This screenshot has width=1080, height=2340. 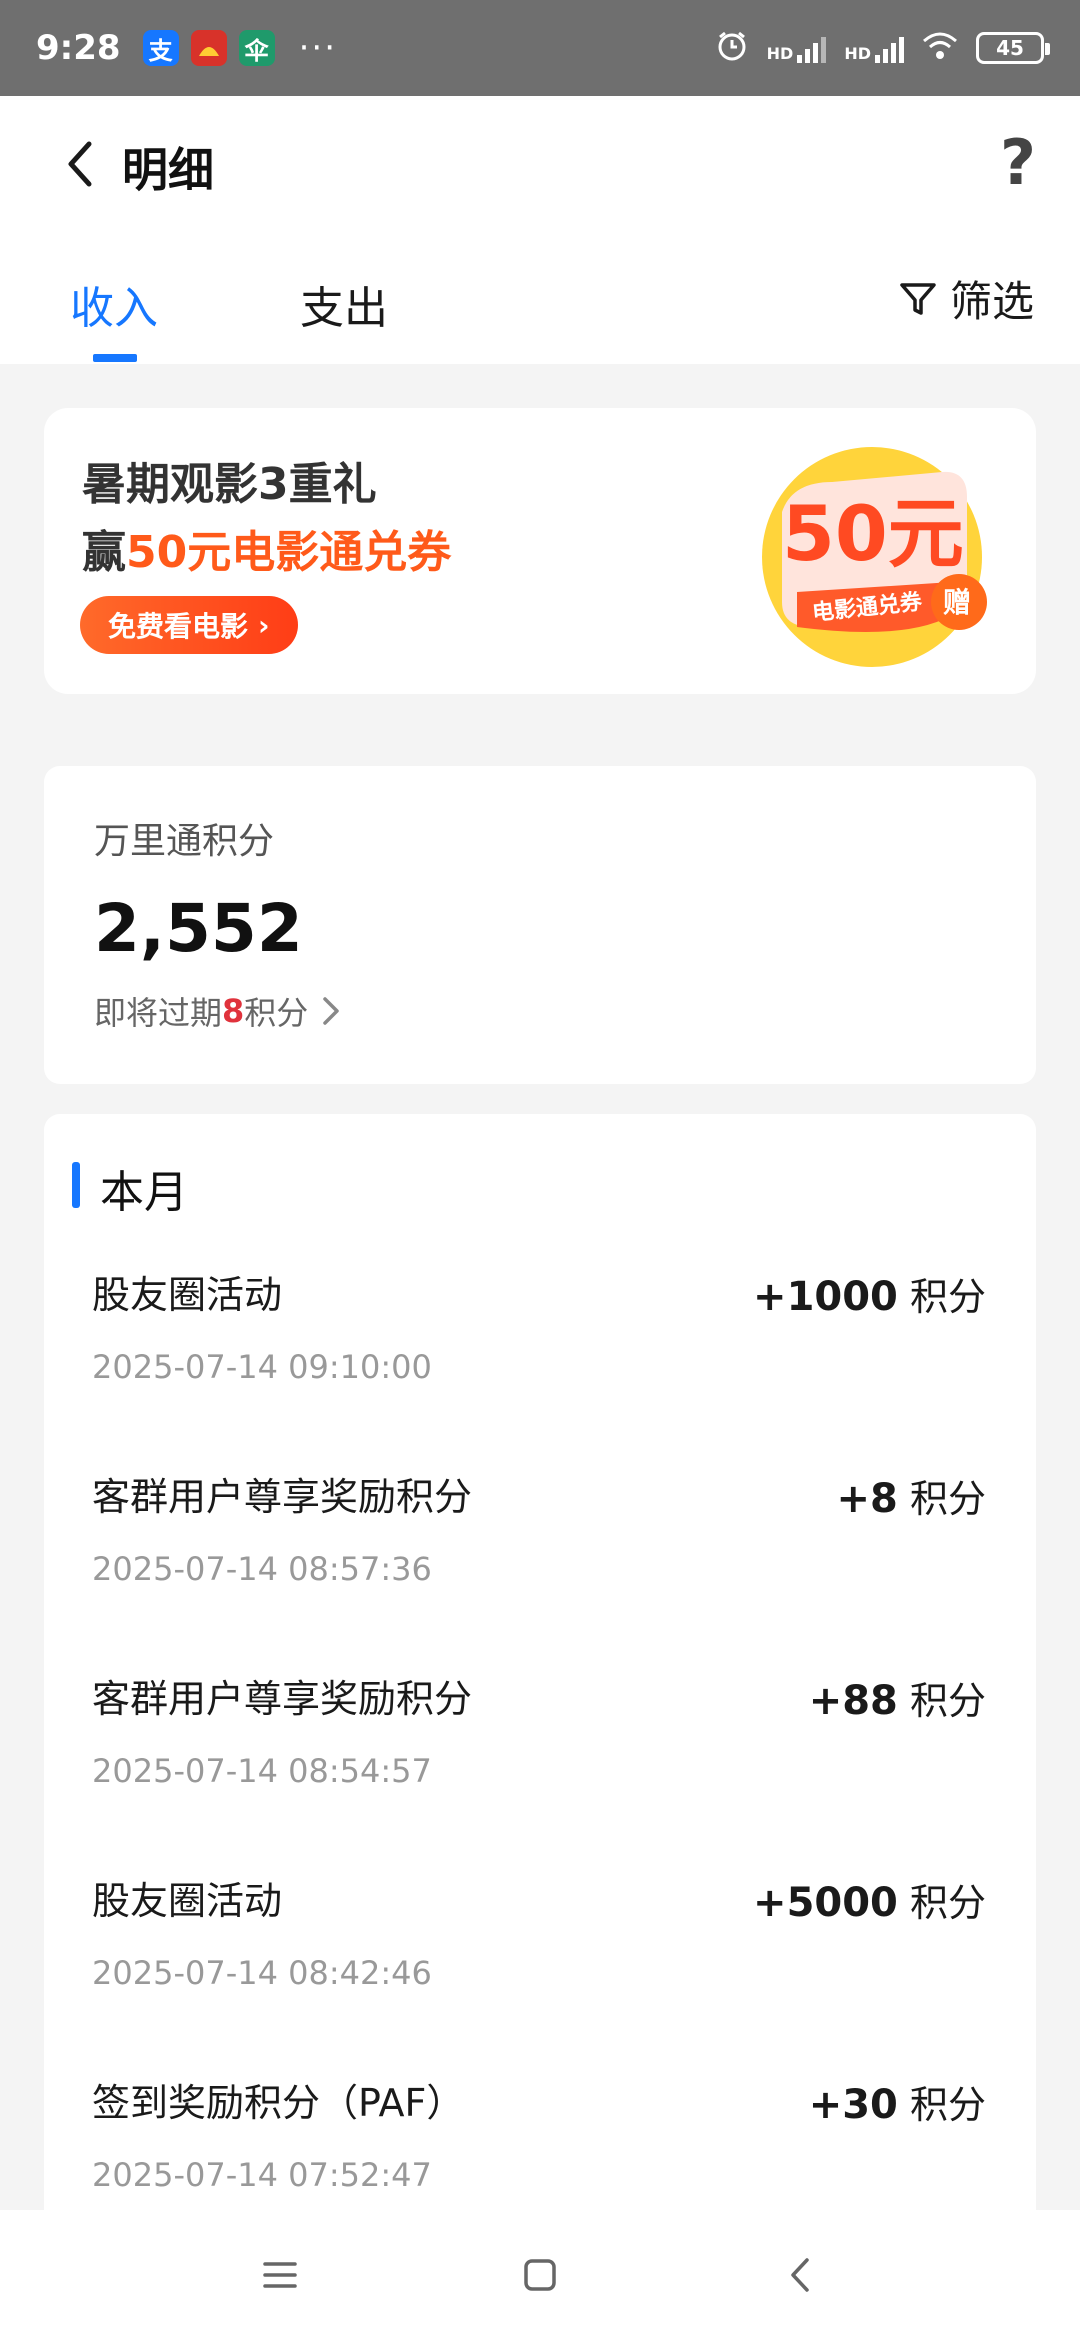 What do you see at coordinates (104, 552) in the screenshot?
I see `banner-subtitle-prefix: 赢` at bounding box center [104, 552].